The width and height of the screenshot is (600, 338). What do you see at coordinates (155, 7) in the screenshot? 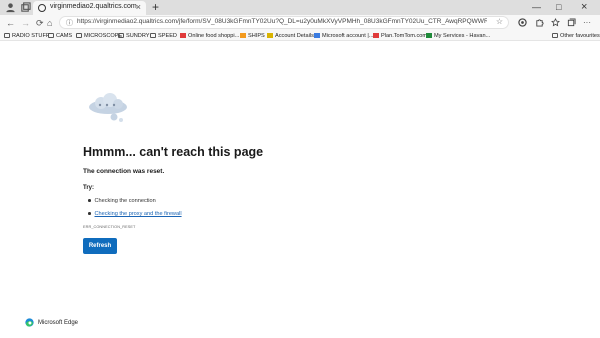
I see `new-tab-button: +` at bounding box center [155, 7].